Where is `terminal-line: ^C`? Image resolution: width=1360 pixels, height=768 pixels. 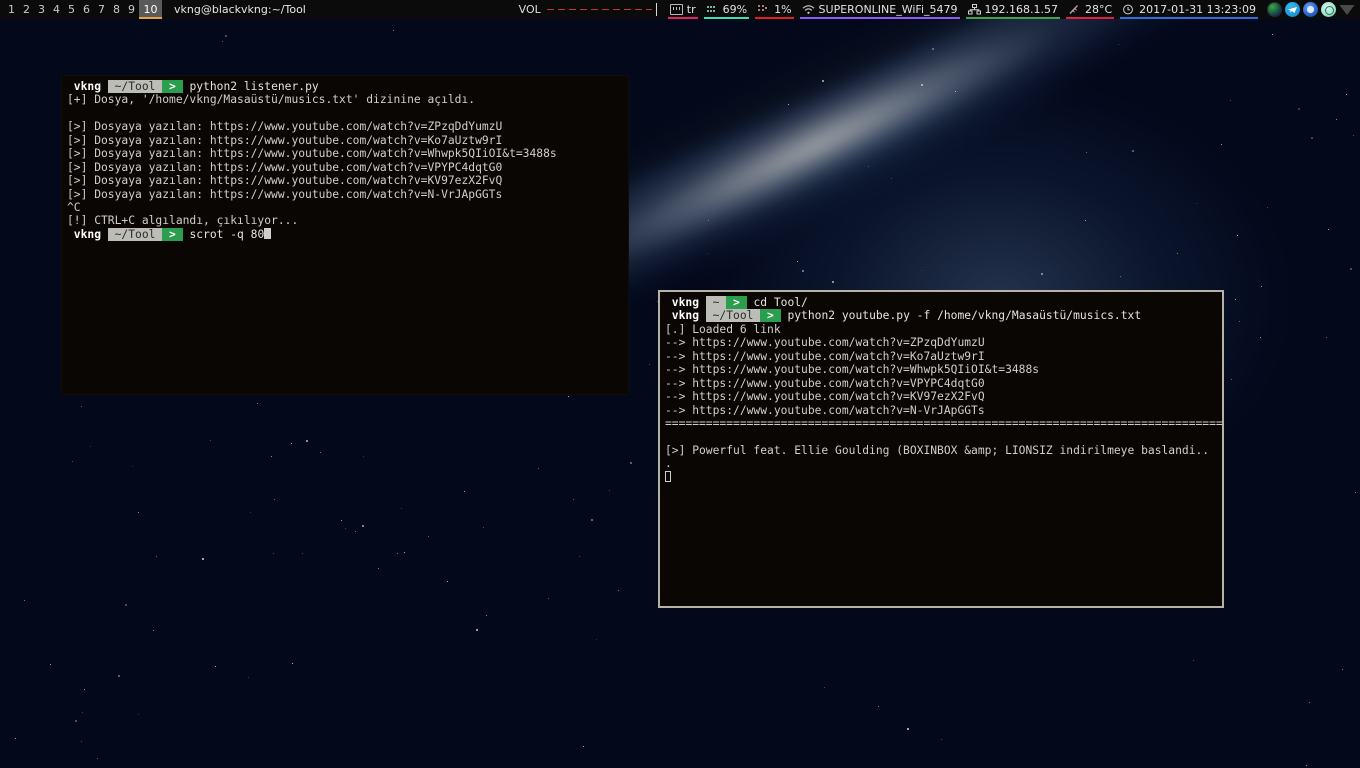 terminal-line: ^C is located at coordinates (74, 207).